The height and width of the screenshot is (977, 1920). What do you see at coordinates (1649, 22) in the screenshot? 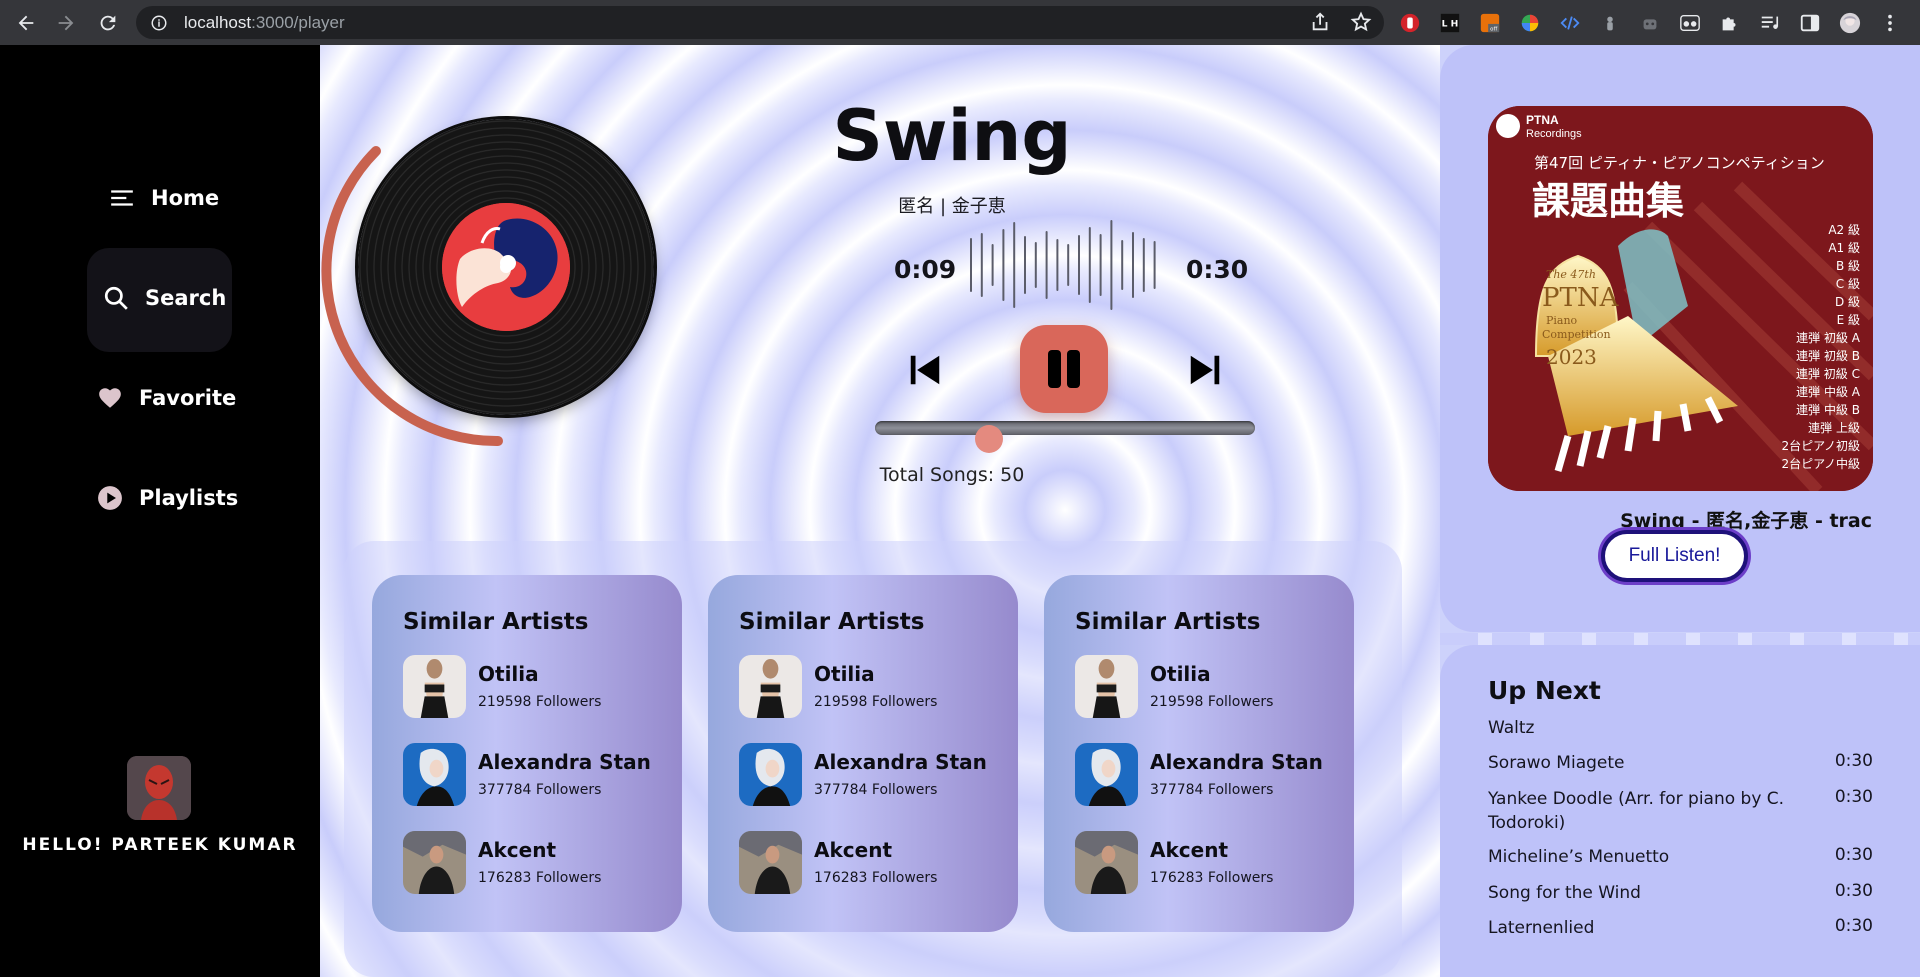
I see `extension-robot-icon` at bounding box center [1649, 22].